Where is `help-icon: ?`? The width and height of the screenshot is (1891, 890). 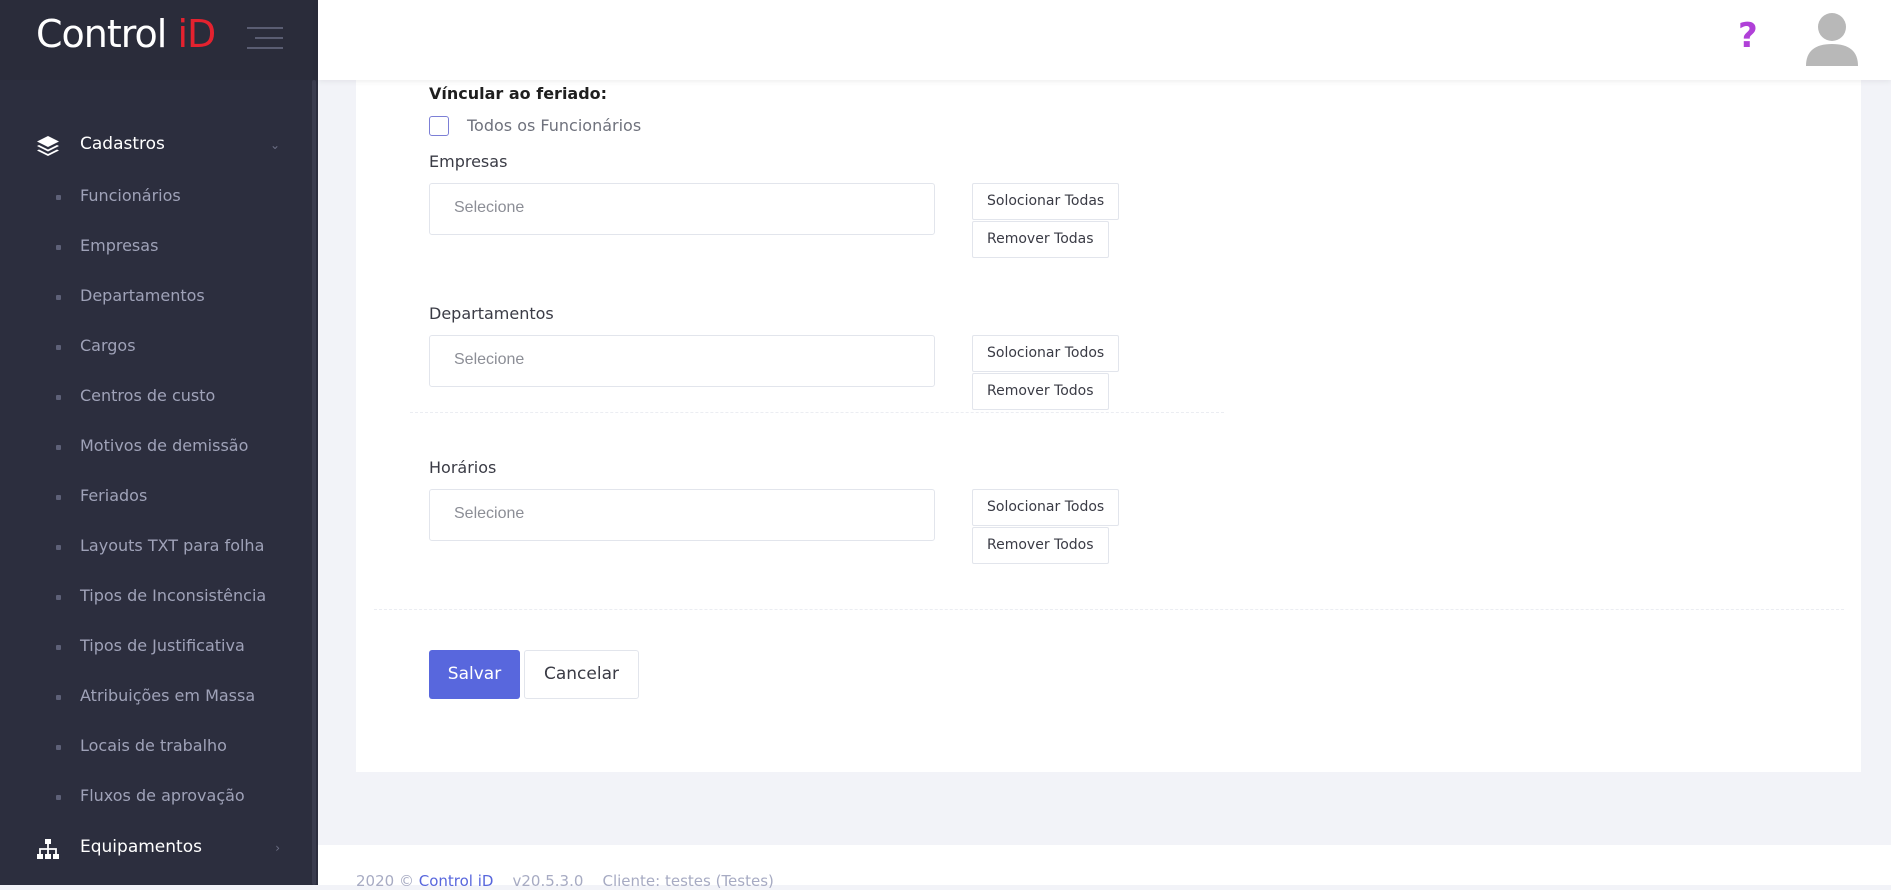 help-icon: ? is located at coordinates (1748, 36).